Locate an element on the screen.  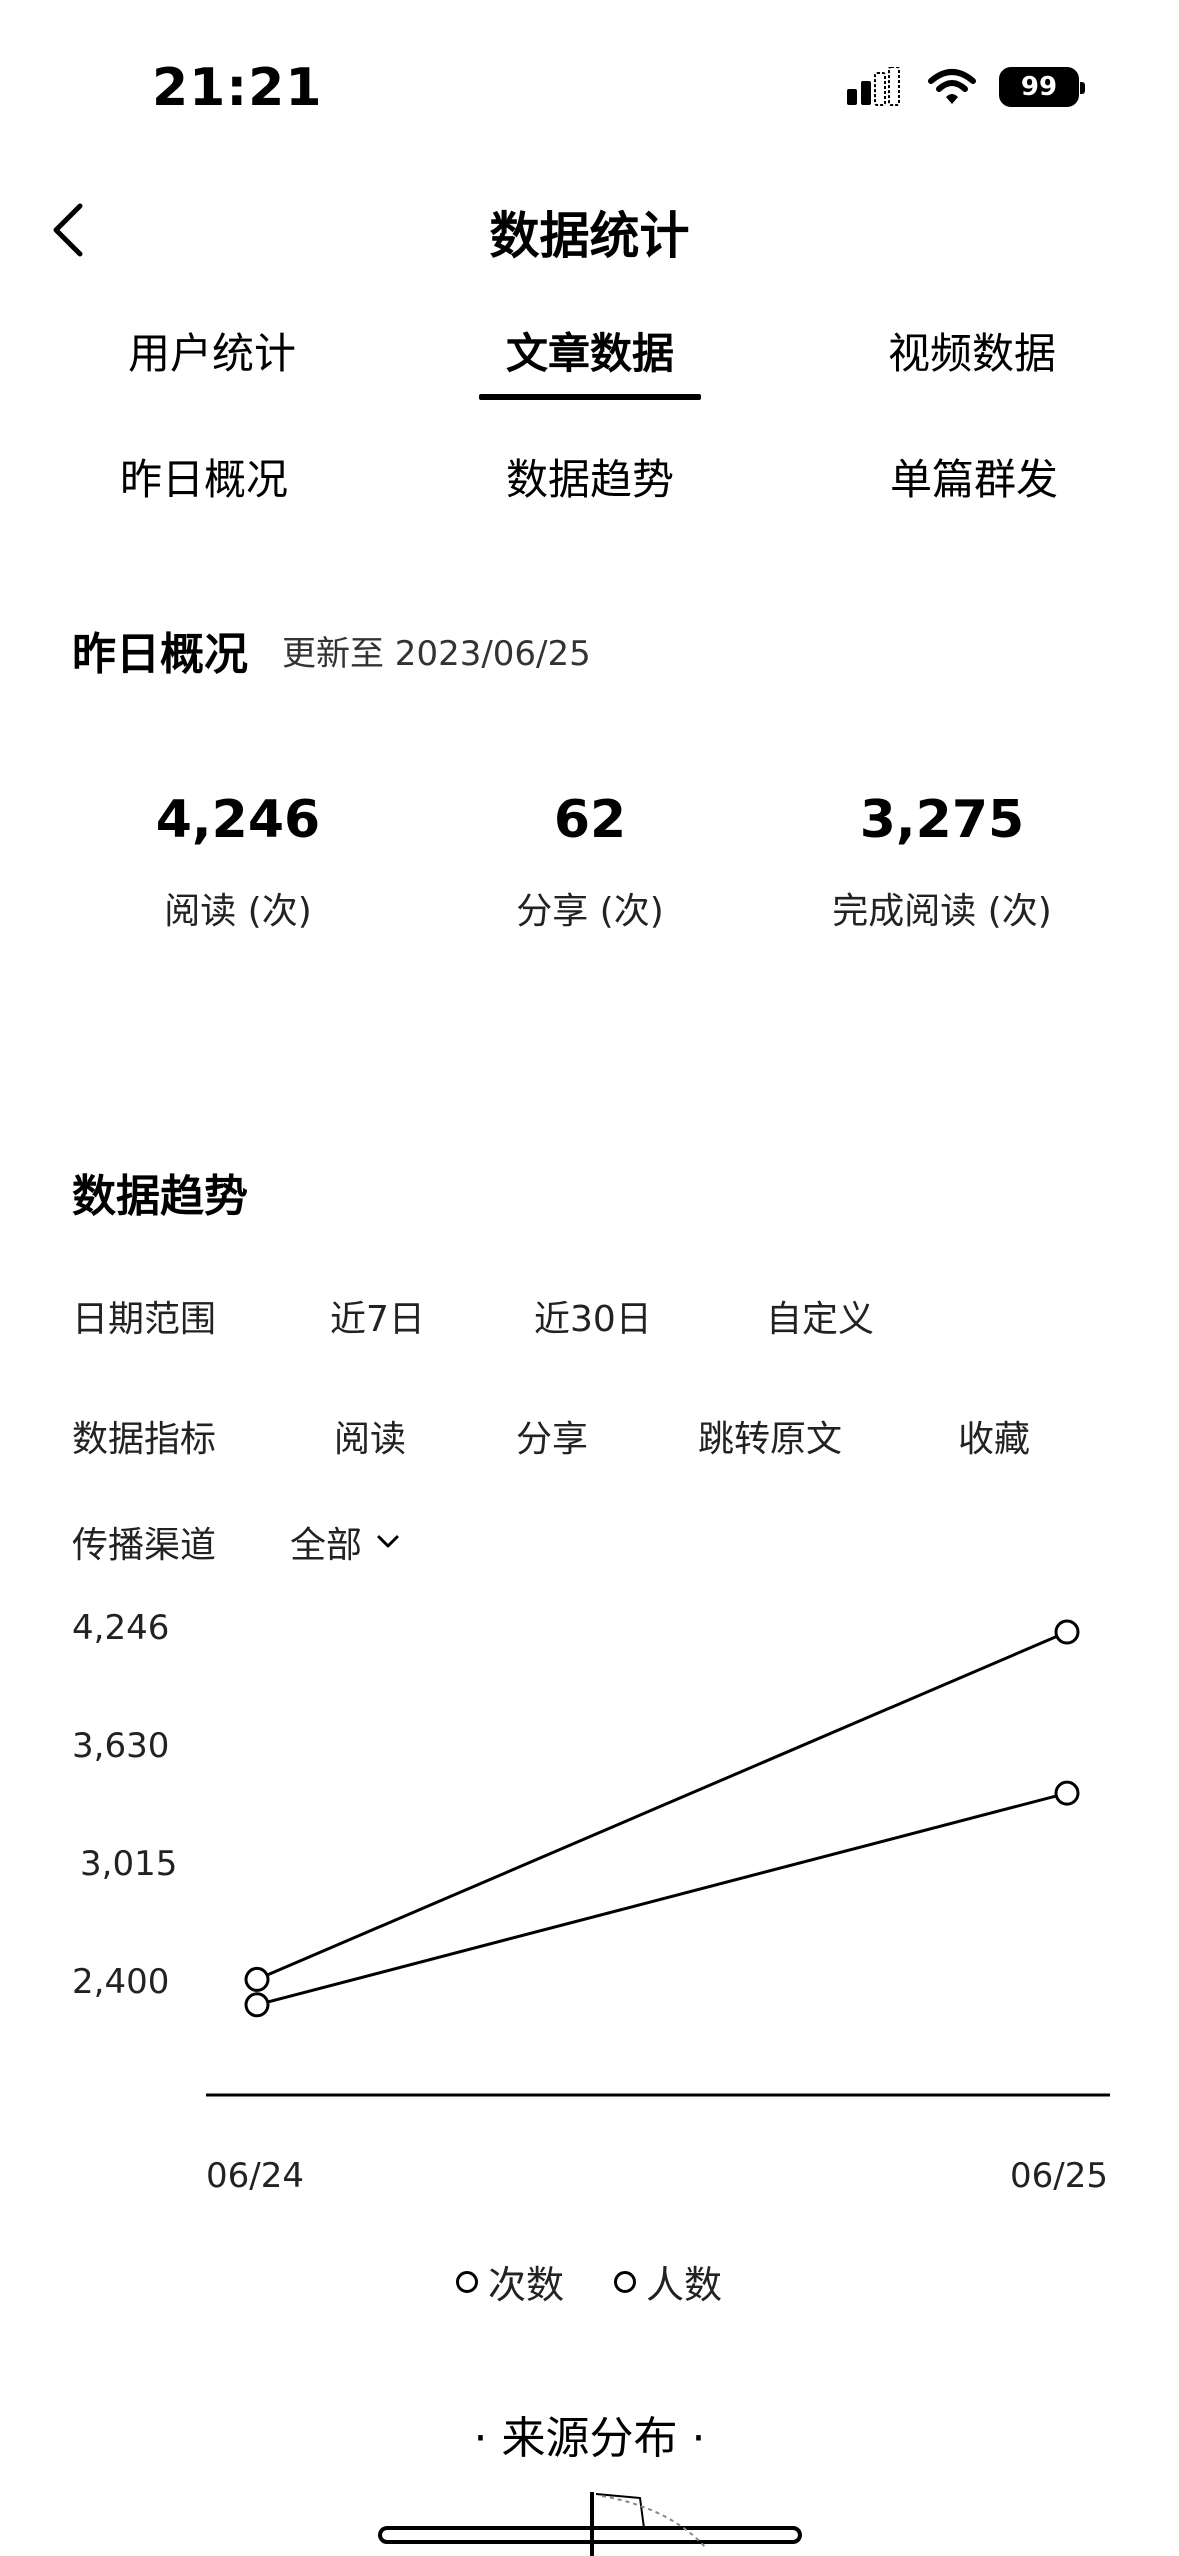
active-tab-indicator is located at coordinates (590, 397).